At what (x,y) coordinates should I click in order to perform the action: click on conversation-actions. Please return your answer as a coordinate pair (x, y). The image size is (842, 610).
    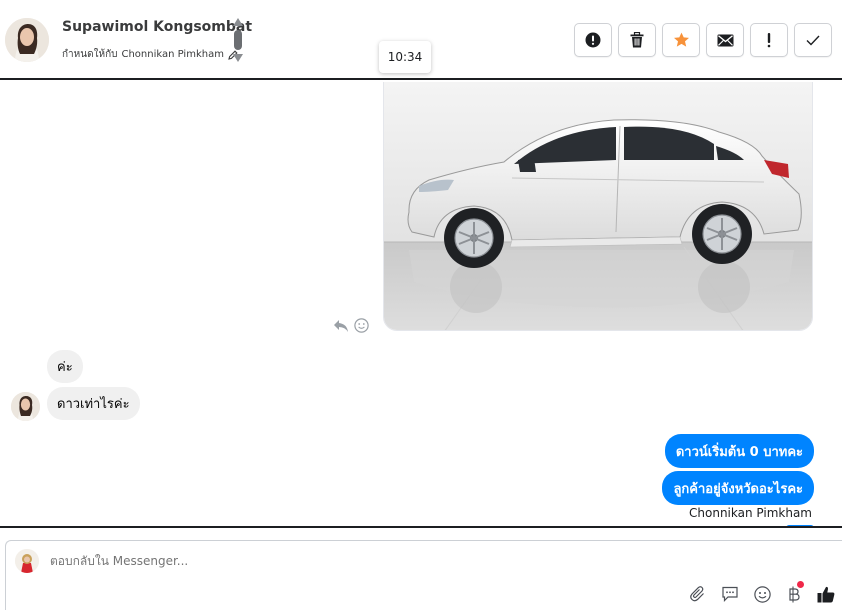
    Looking at the image, I should click on (703, 40).